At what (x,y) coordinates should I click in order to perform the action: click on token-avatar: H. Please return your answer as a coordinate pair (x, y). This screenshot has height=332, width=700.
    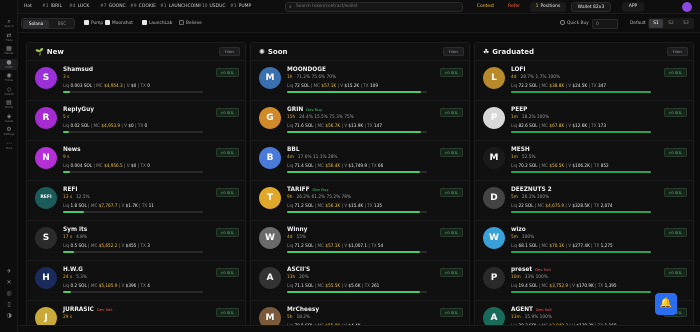
    Looking at the image, I should click on (46, 278).